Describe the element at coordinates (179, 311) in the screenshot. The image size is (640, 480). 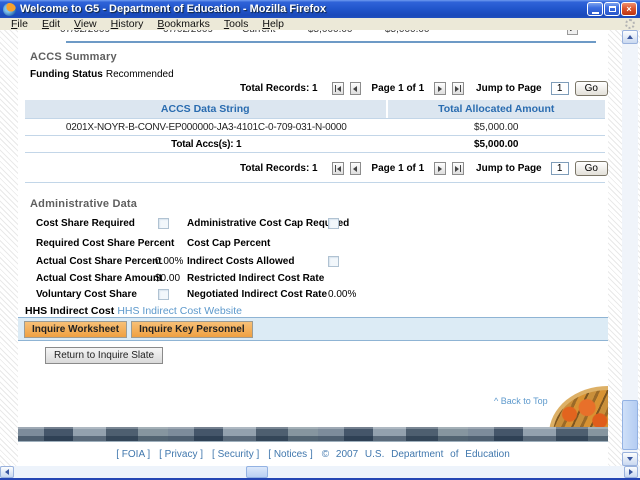
I see `hhs-indirect-cost-website-link: HHS Indirect Cost Website` at that location.